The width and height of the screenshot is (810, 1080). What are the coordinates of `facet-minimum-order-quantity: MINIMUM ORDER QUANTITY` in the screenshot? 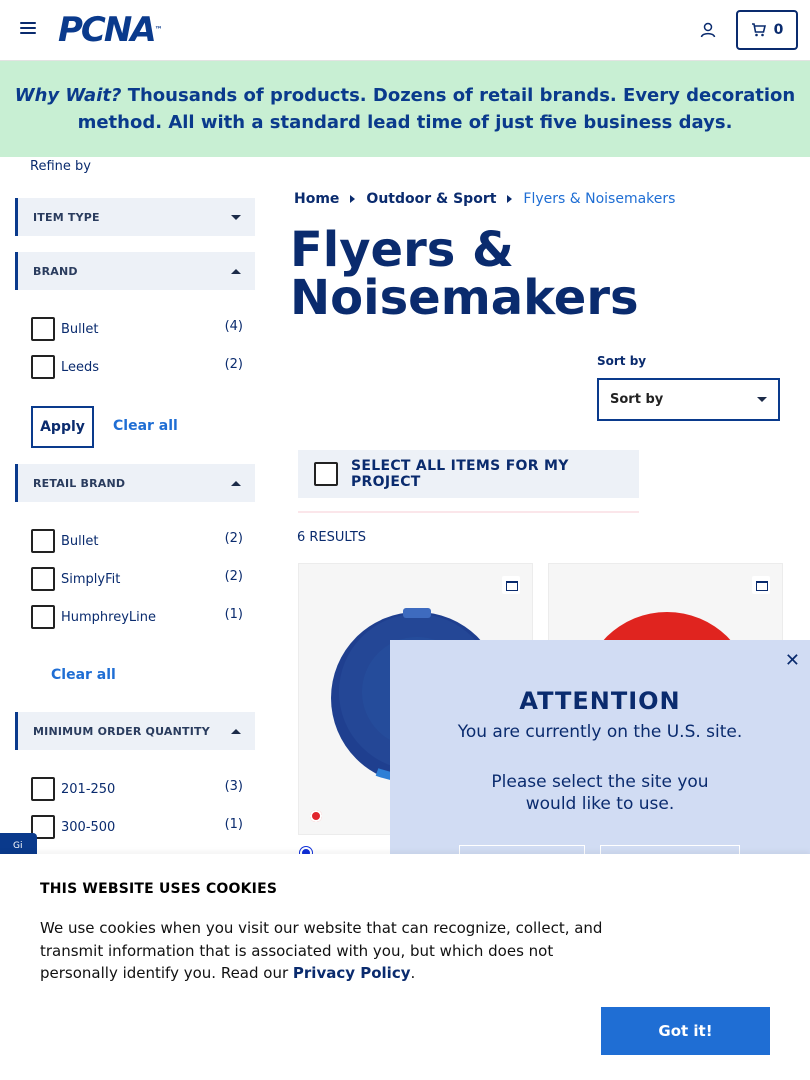 It's located at (135, 731).